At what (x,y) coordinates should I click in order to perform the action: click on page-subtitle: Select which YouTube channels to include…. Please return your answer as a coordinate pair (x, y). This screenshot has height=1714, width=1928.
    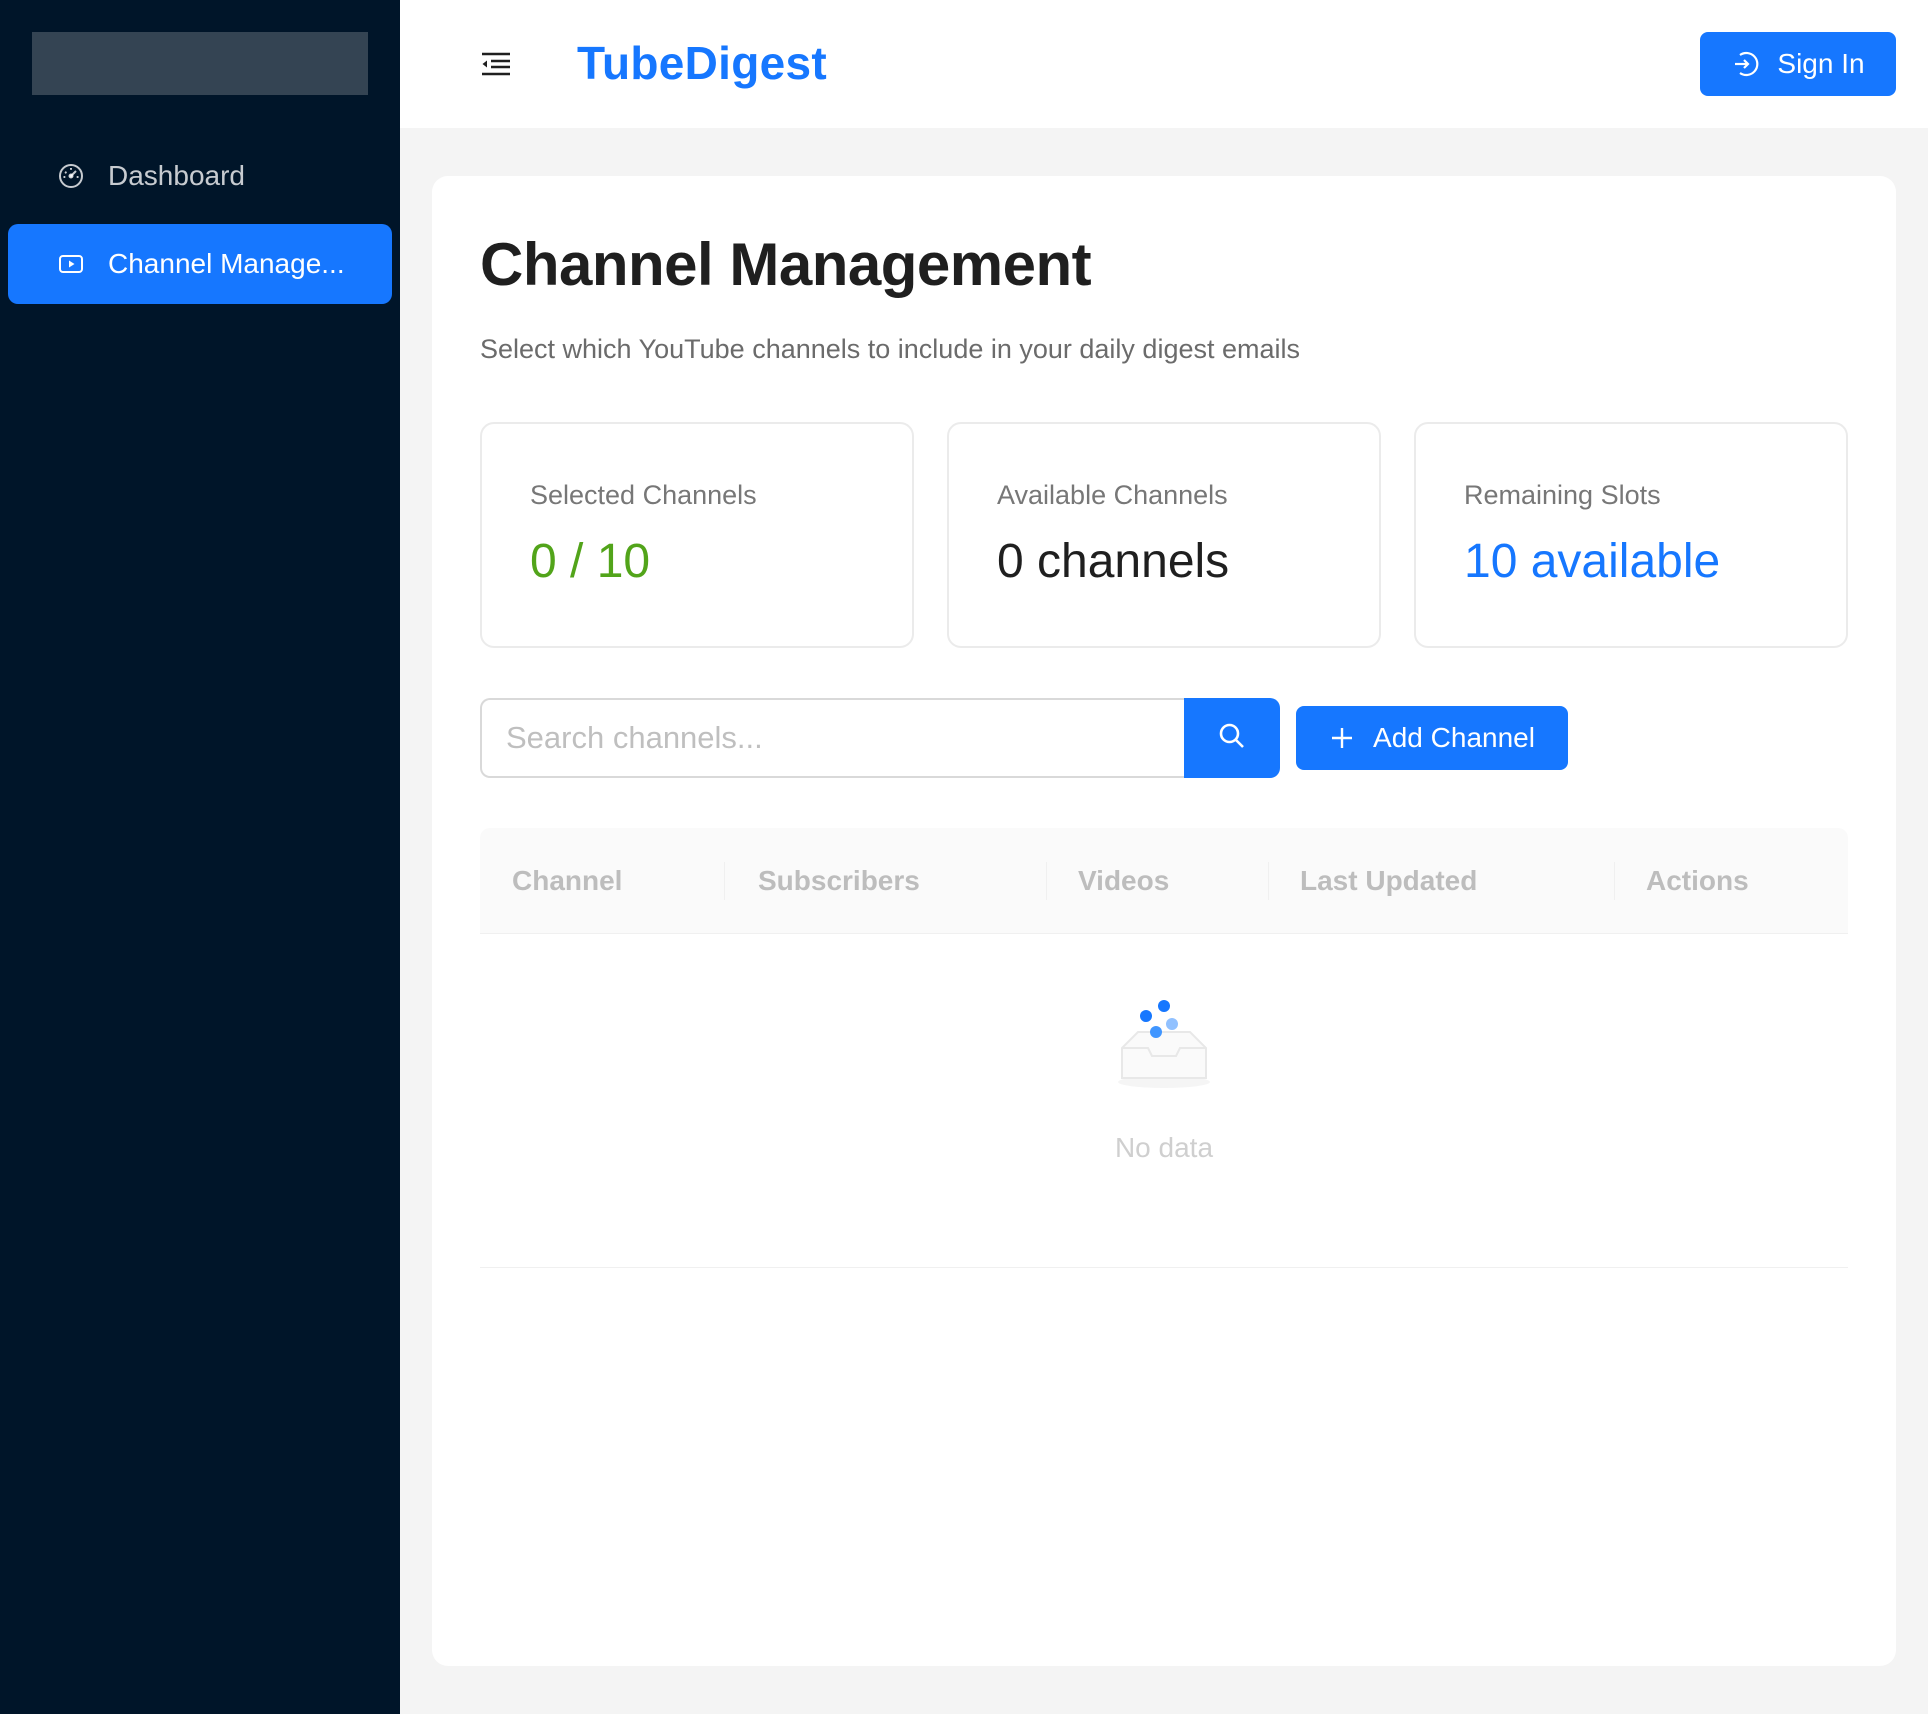
    Looking at the image, I should click on (890, 349).